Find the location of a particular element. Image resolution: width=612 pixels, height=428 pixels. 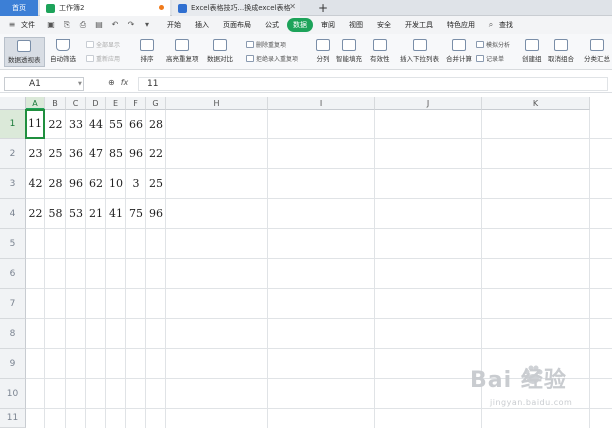

row-header-10: 10 is located at coordinates (13, 394).